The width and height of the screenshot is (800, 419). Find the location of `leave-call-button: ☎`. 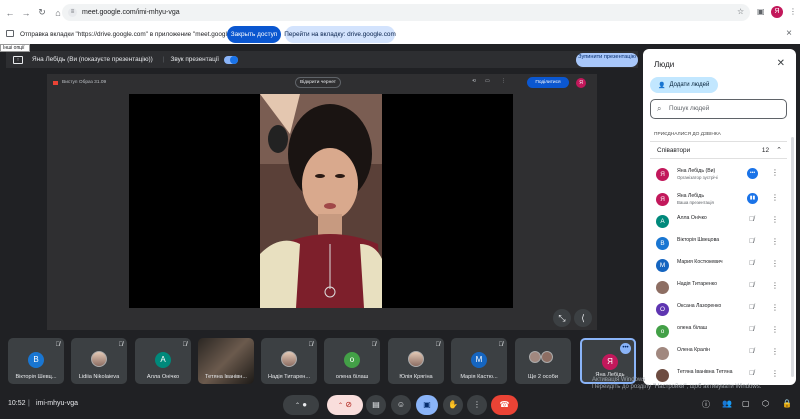

leave-call-button: ☎ is located at coordinates (504, 405).